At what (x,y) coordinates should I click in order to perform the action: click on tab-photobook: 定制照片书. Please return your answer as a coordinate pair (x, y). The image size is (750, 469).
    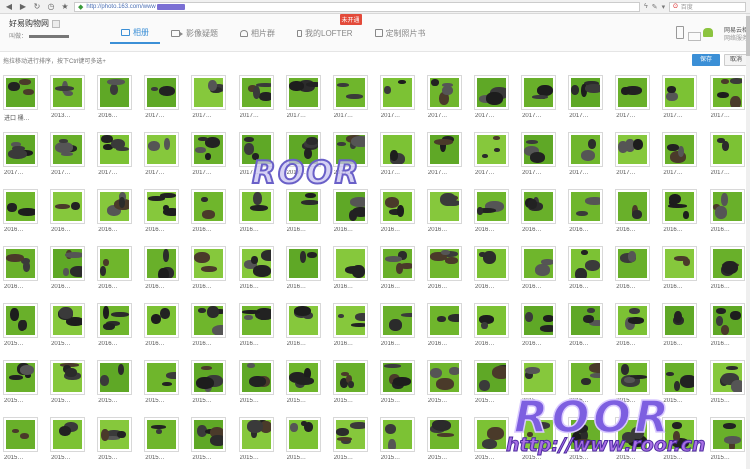
    Looking at the image, I should click on (400, 33).